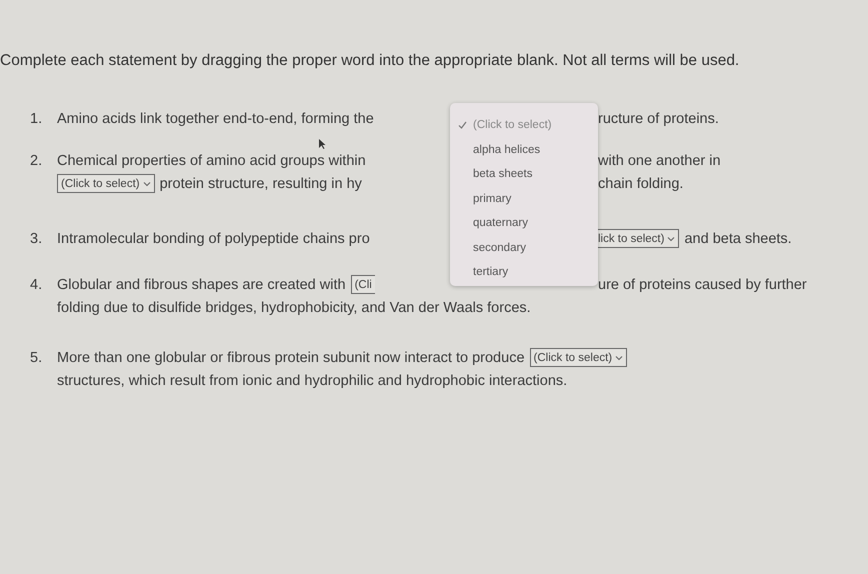  Describe the element at coordinates (524, 248) in the screenshot. I see `menu-option: secondary` at that location.